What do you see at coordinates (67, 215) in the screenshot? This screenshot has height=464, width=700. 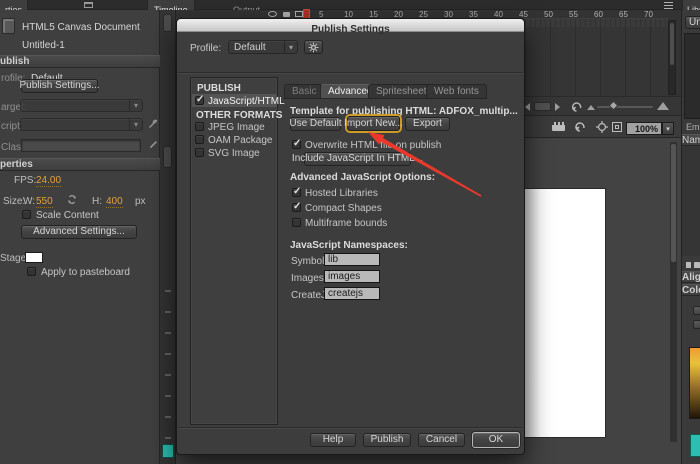 I see `scale-content-label: Scale Content` at bounding box center [67, 215].